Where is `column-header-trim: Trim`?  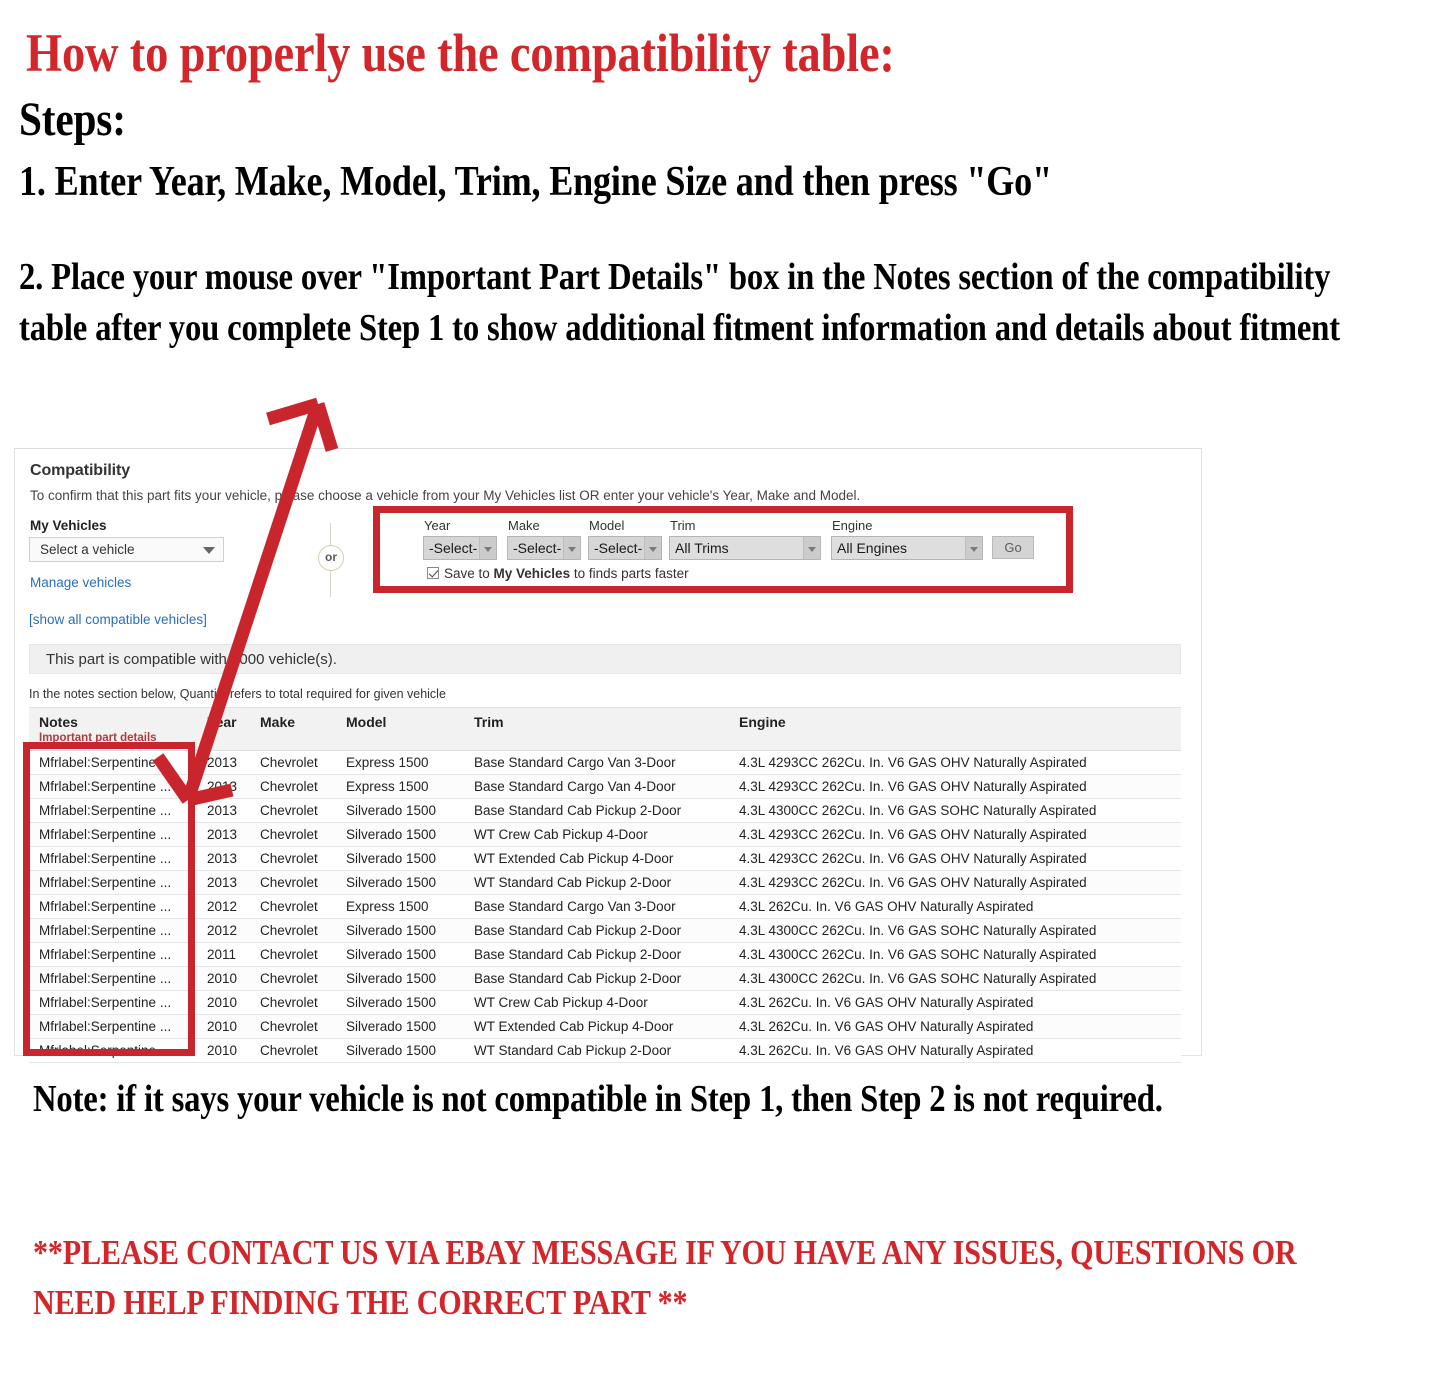
column-header-trim: Trim is located at coordinates (596, 729).